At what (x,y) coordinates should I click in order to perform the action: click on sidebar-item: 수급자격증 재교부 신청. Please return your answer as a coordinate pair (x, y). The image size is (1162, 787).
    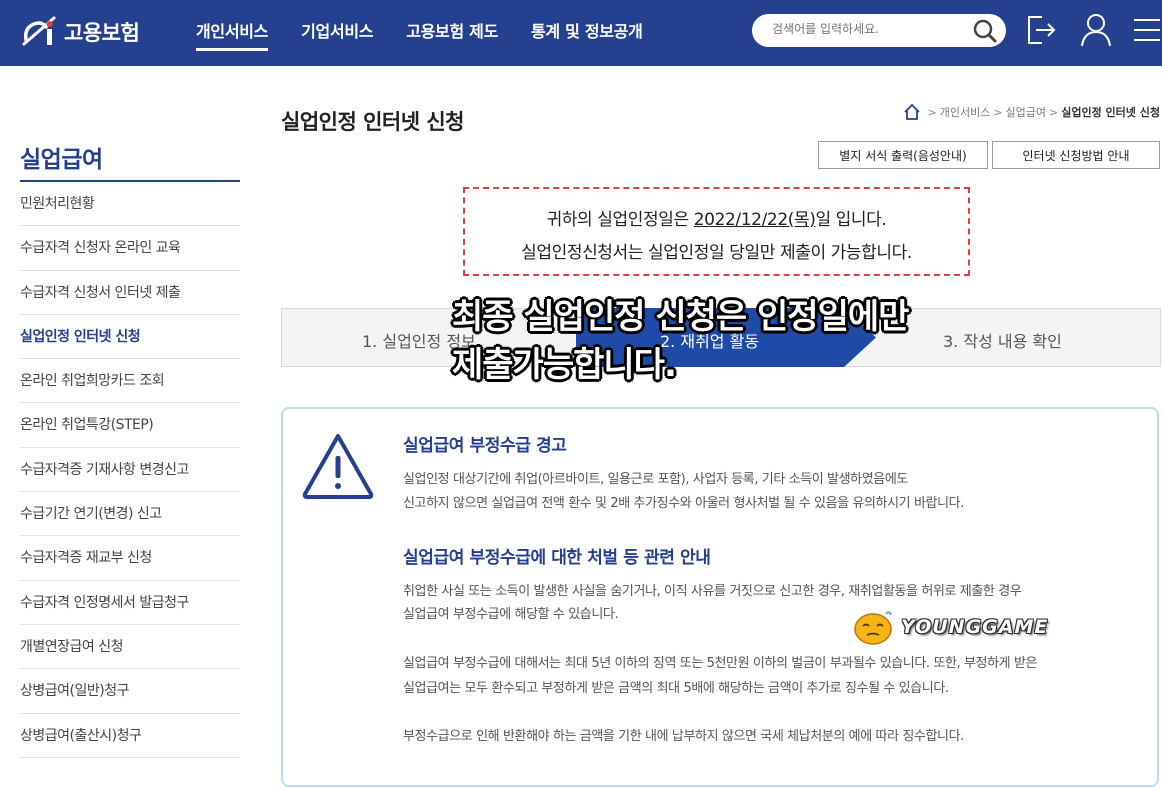
    Looking at the image, I should click on (130, 558).